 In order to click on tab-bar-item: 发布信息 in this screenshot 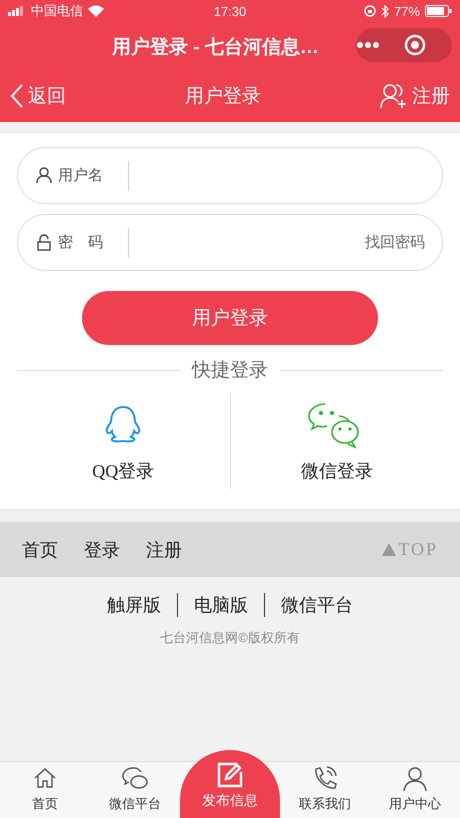, I will do `click(230, 784)`.